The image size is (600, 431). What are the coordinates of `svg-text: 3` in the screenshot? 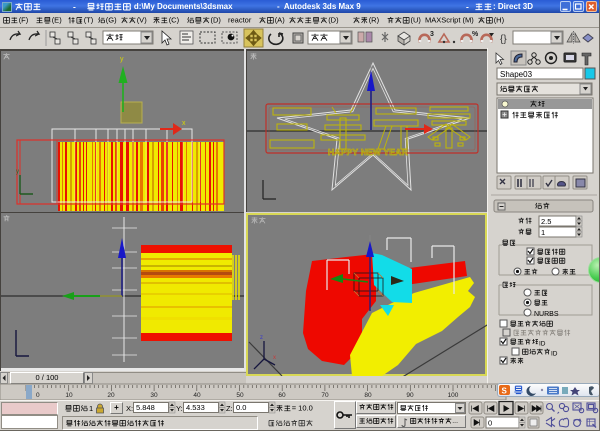 It's located at (432, 34).